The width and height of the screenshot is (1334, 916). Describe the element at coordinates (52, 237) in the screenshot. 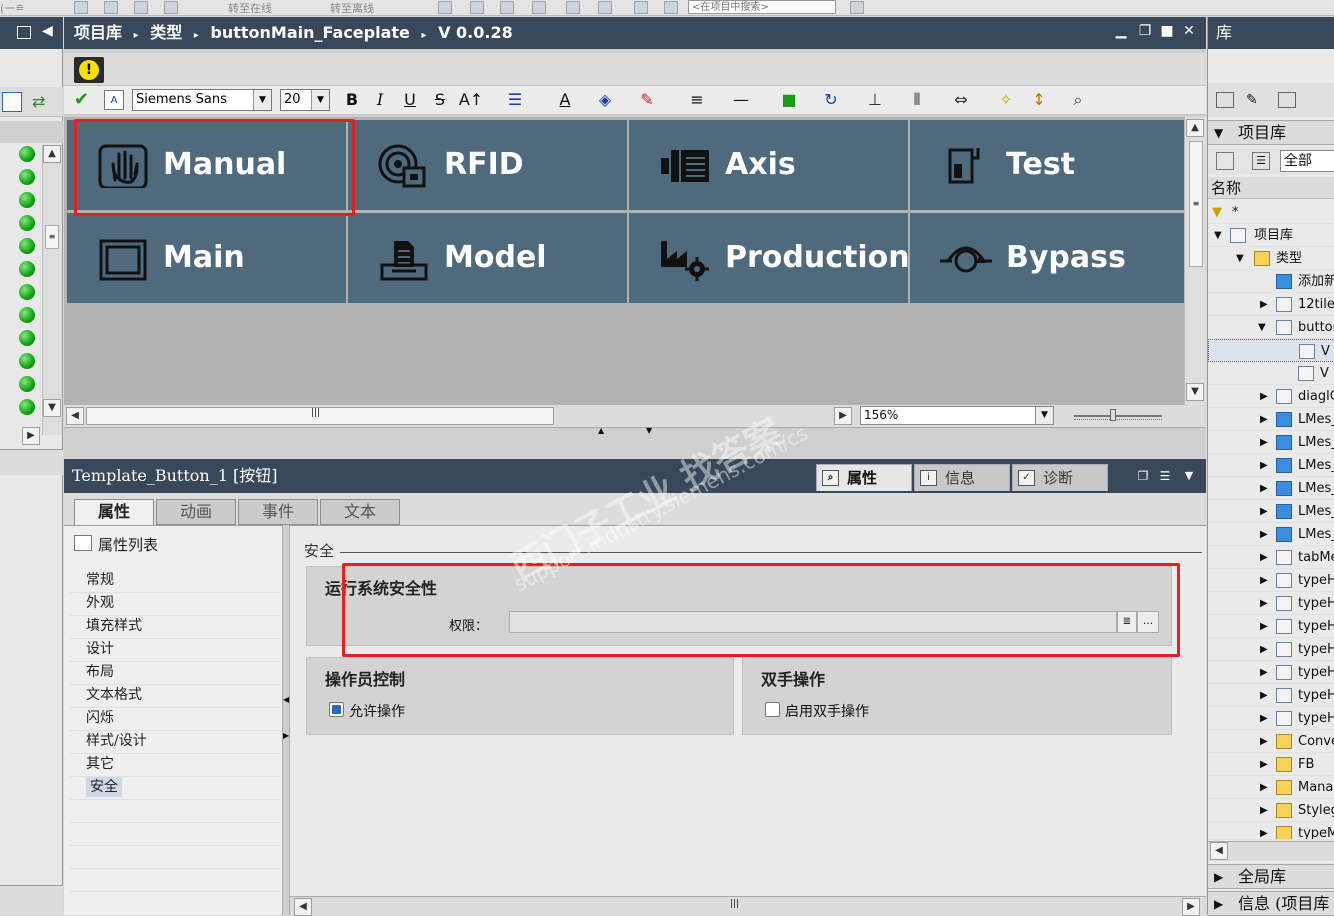

I see `scroll-thumb: ≡` at that location.